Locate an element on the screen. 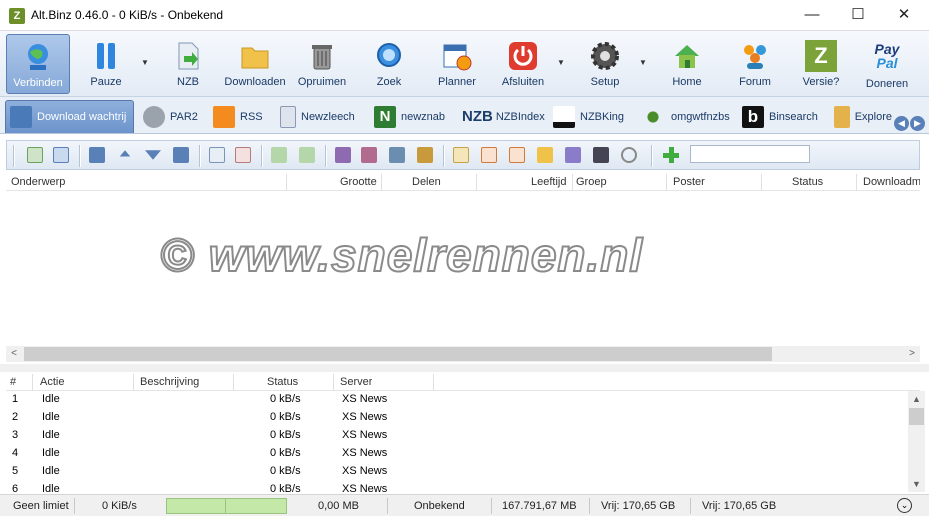 The height and width of the screenshot is (516, 929). tab-label: NZBIndex is located at coordinates (520, 116).